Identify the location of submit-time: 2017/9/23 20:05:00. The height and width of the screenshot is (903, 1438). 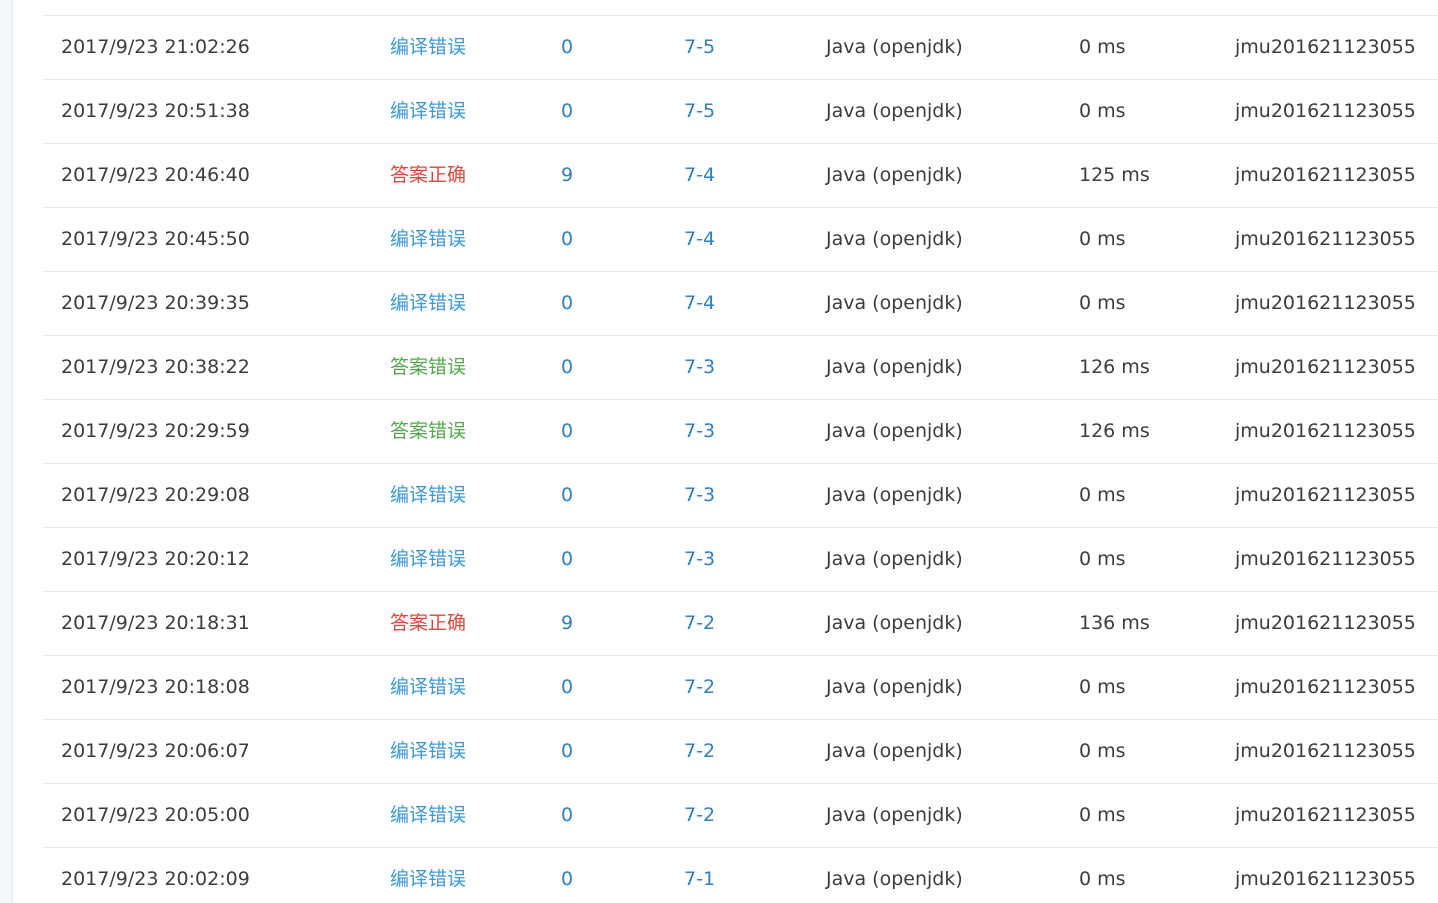
(155, 815).